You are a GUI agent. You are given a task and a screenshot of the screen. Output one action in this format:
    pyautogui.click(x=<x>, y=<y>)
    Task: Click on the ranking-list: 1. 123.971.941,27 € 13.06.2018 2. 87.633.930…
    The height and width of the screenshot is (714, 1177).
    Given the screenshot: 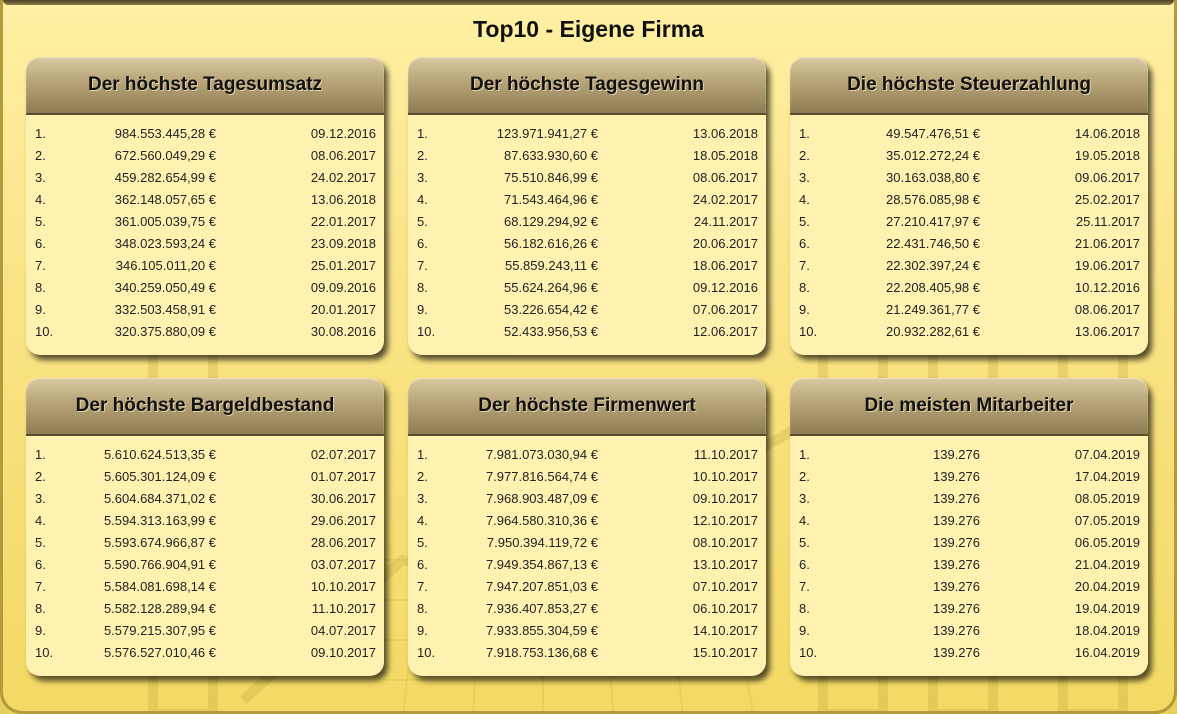 What is the action you would take?
    pyautogui.click(x=587, y=229)
    